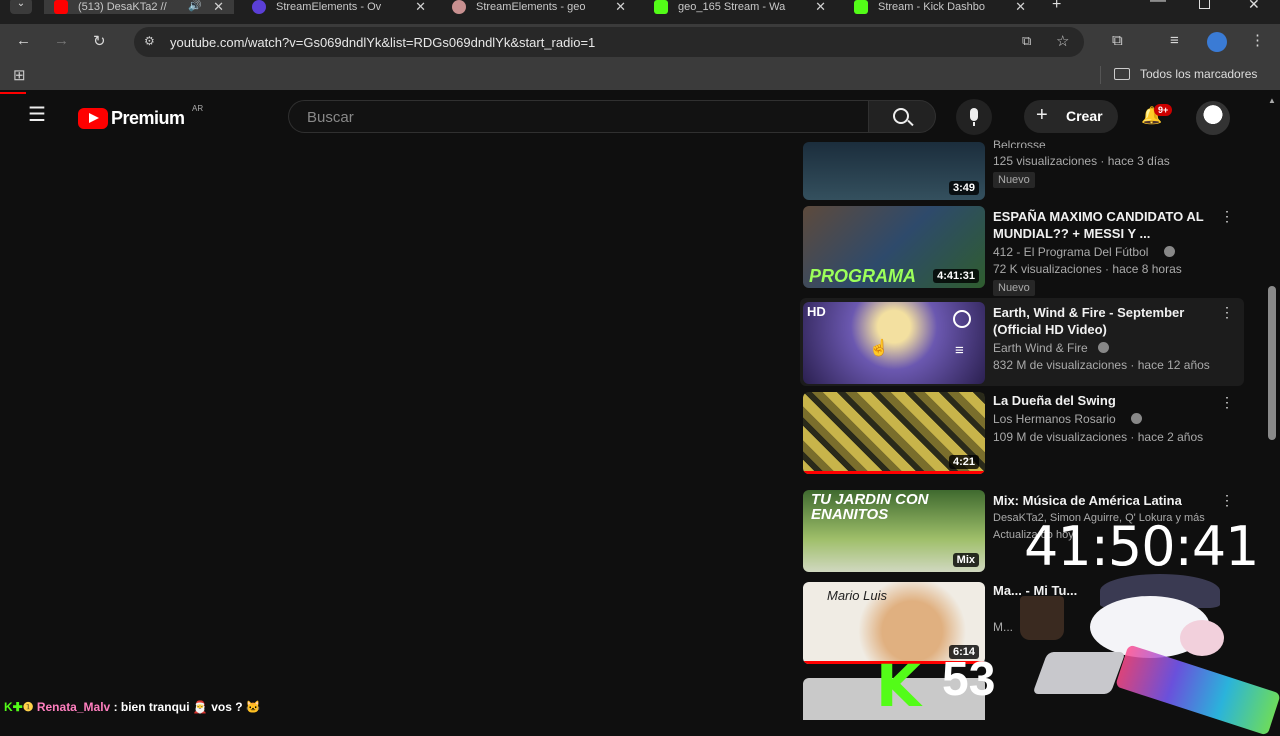 The height and width of the screenshot is (736, 1280). What do you see at coordinates (870, 507) in the screenshot?
I see `thumbnail-caption: TU JARDIN CON ENANITOS` at bounding box center [870, 507].